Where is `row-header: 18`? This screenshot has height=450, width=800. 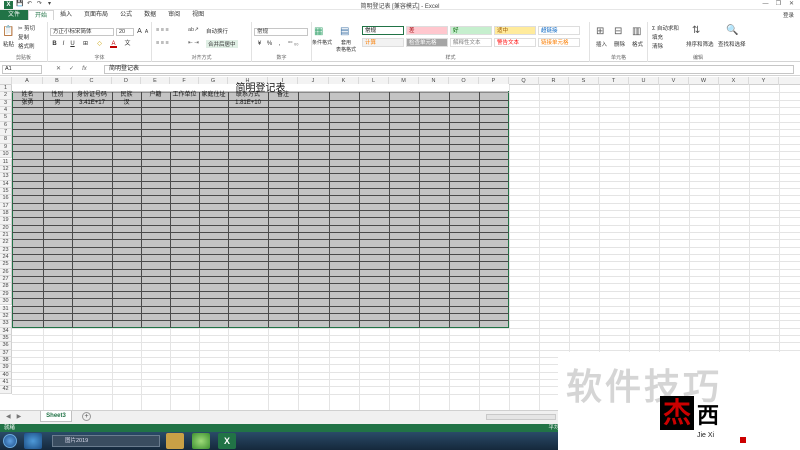
row-header: 18 is located at coordinates (6, 213).